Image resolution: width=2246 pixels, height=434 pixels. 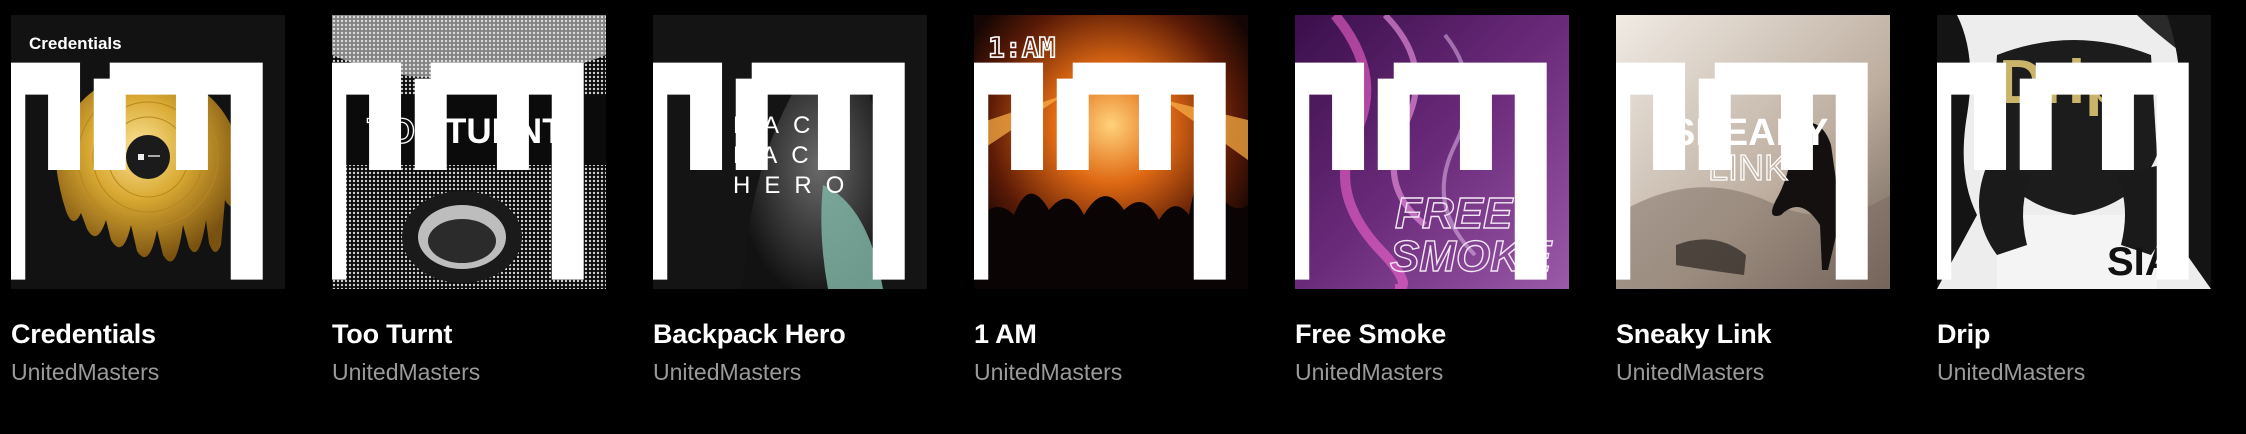 I want to click on playlist-card-1-am: 1:AM 1 AM UnitedMasters, so click(x=1111, y=200).